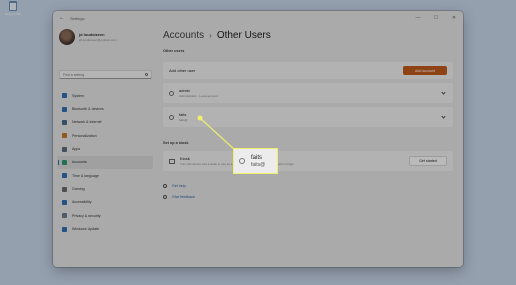 The image size is (516, 285). I want to click on settings-search-box, so click(105, 74).